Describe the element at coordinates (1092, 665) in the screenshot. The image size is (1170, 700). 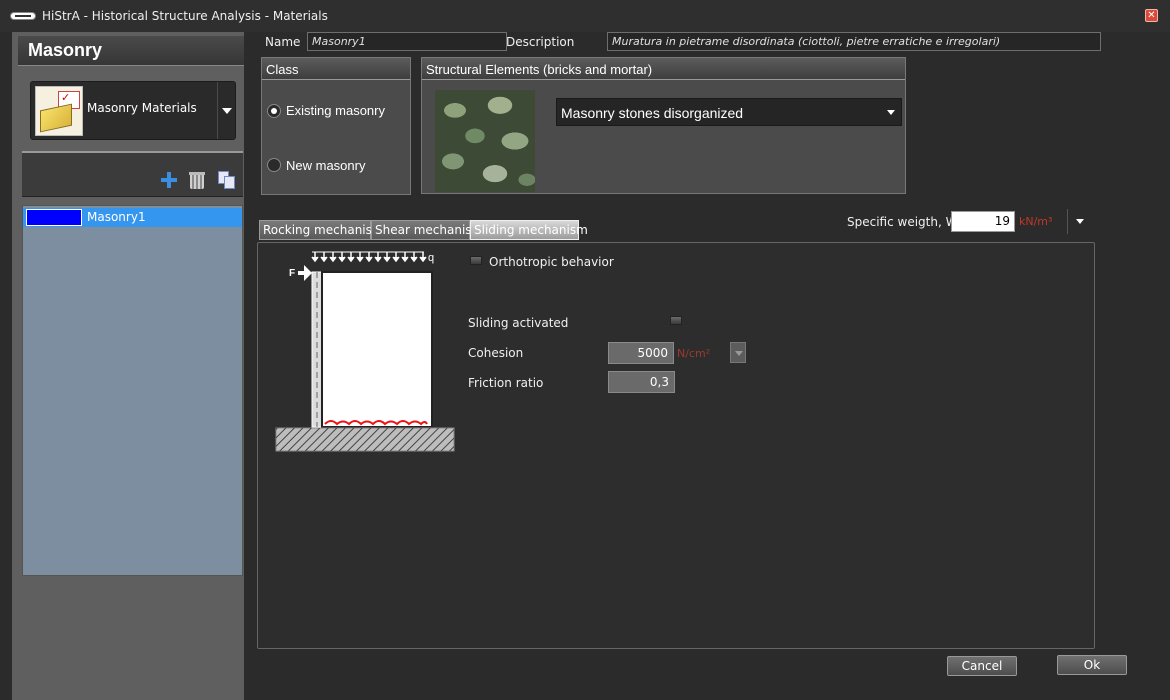
I see `ok-button: Ok` at that location.